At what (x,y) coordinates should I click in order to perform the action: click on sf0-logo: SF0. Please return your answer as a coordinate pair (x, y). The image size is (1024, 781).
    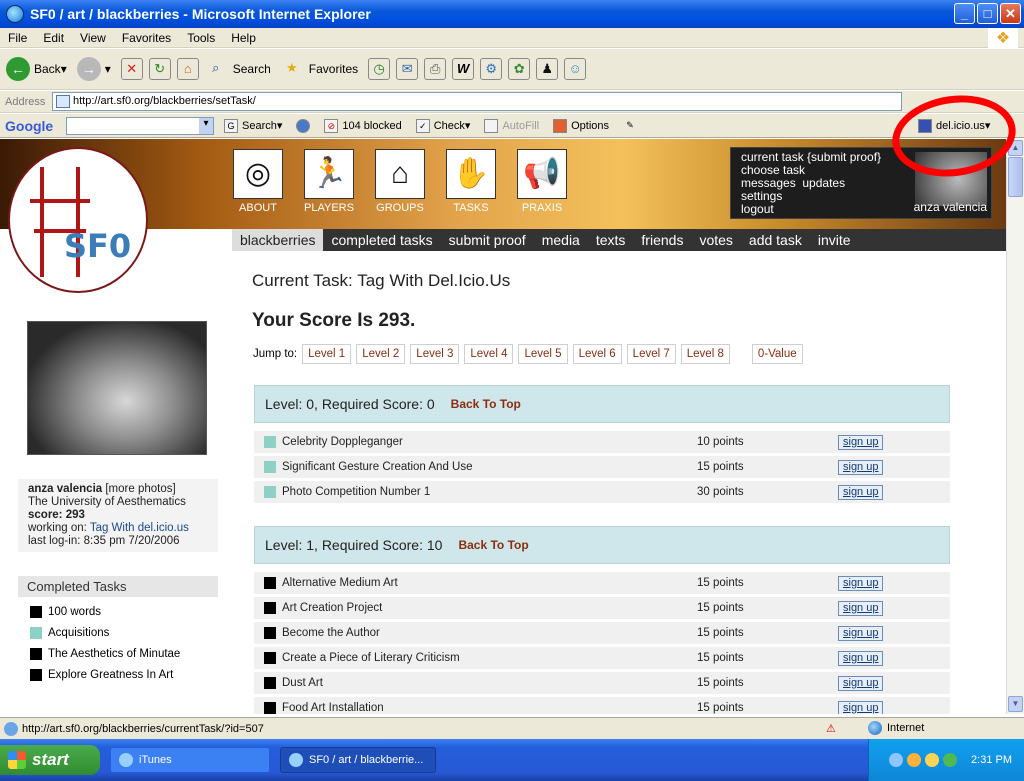
    Looking at the image, I should click on (78, 220).